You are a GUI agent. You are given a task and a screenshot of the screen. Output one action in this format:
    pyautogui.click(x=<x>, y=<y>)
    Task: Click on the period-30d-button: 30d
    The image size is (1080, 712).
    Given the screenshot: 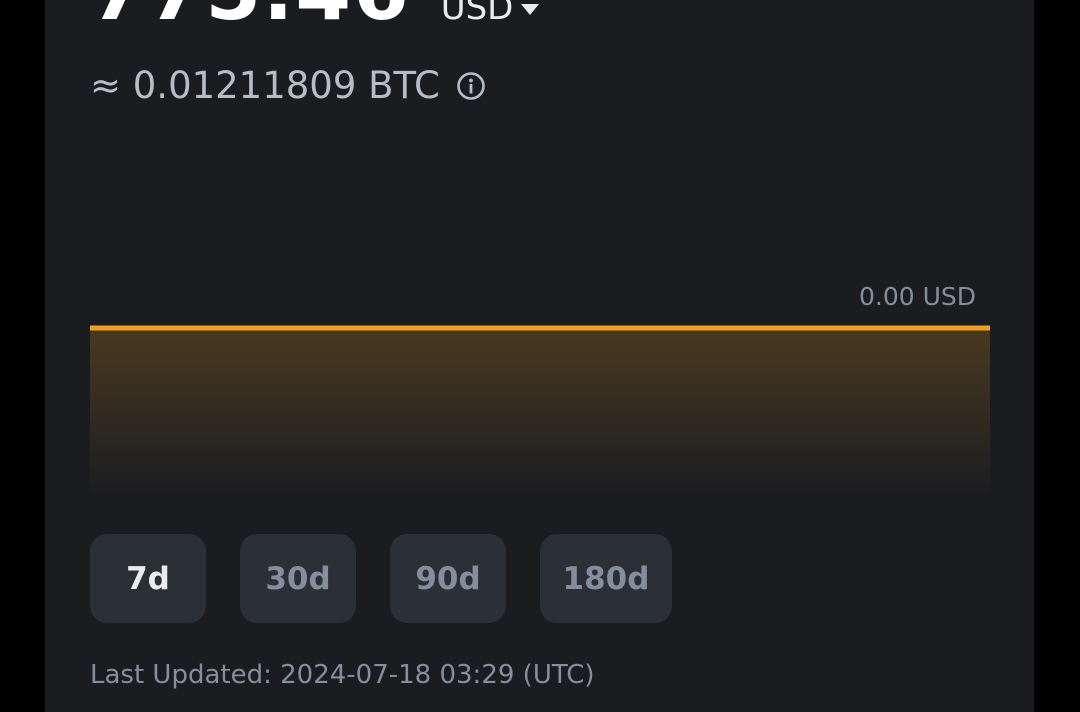 What is the action you would take?
    pyautogui.click(x=298, y=578)
    